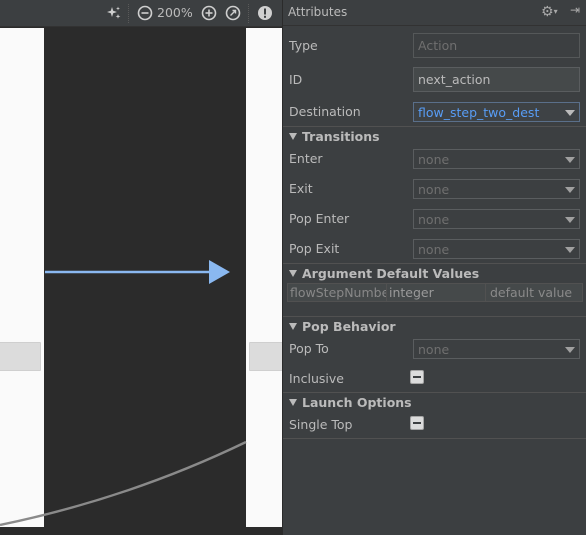 This screenshot has height=535, width=586. I want to click on argument-type: integer, so click(411, 292).